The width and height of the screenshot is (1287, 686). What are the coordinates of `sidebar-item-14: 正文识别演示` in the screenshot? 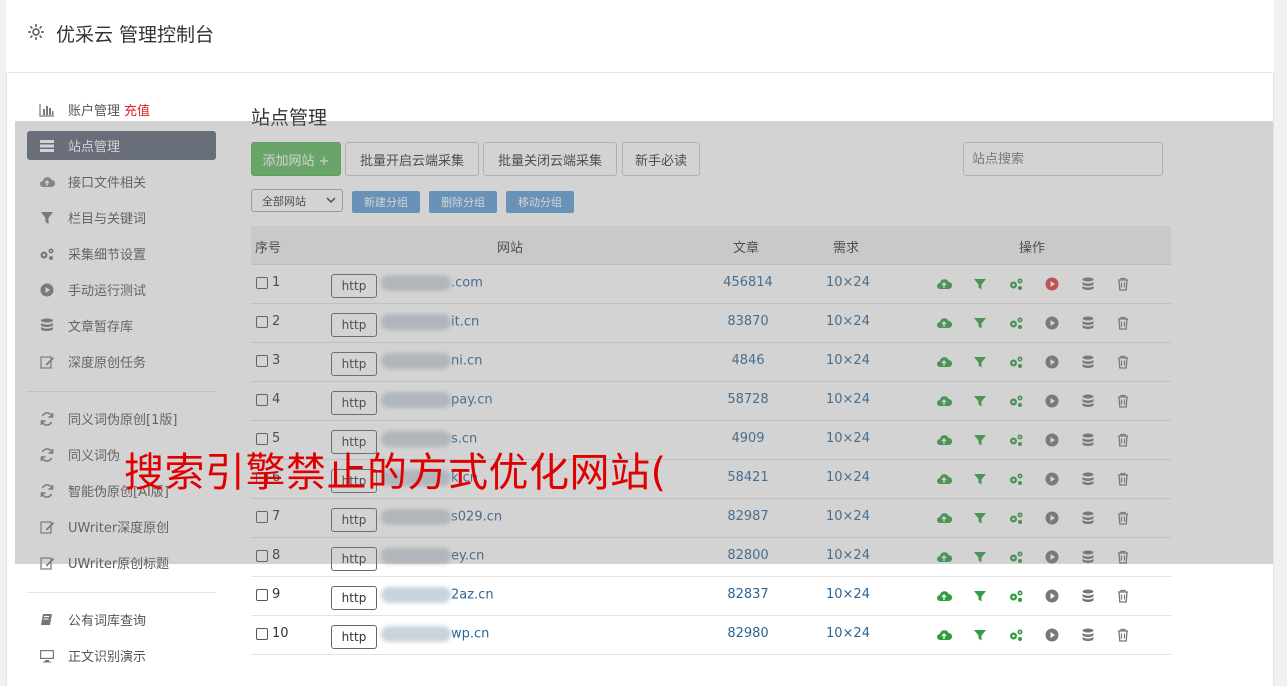 It's located at (121, 655).